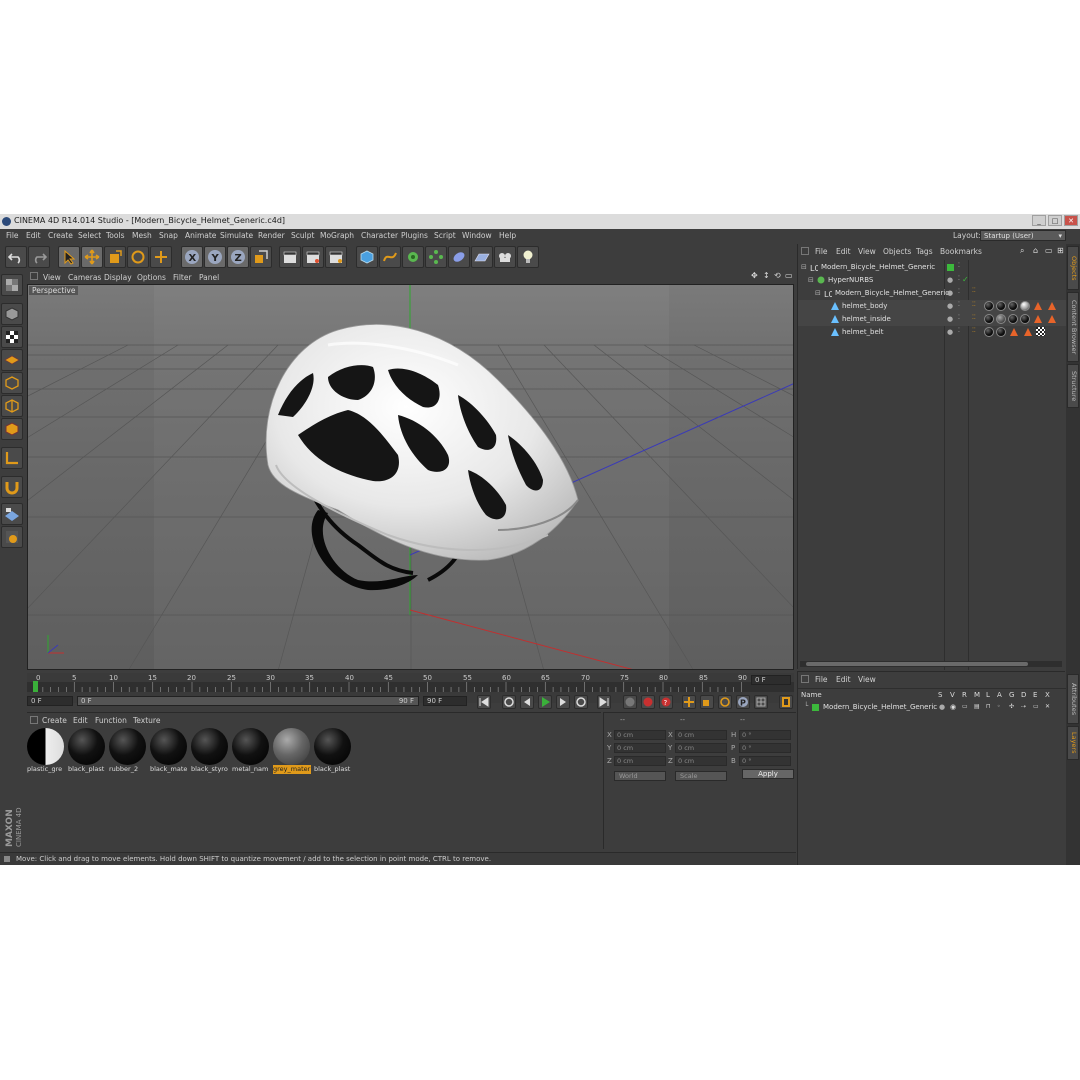 The width and height of the screenshot is (1080, 1080). Describe the element at coordinates (942, 707) in the screenshot. I see `solo-toggle-icon: ●` at that location.